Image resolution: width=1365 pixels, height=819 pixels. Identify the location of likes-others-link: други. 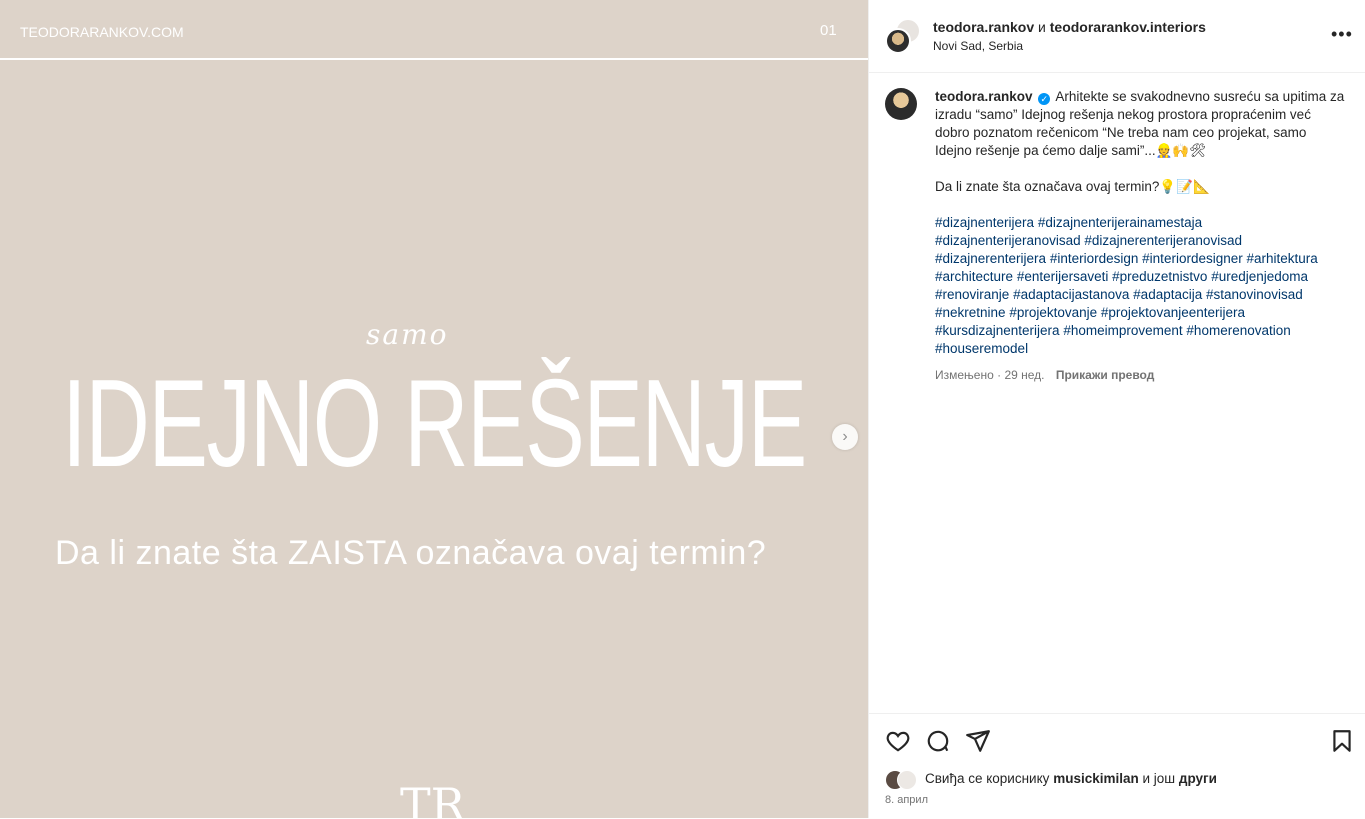
(1198, 778).